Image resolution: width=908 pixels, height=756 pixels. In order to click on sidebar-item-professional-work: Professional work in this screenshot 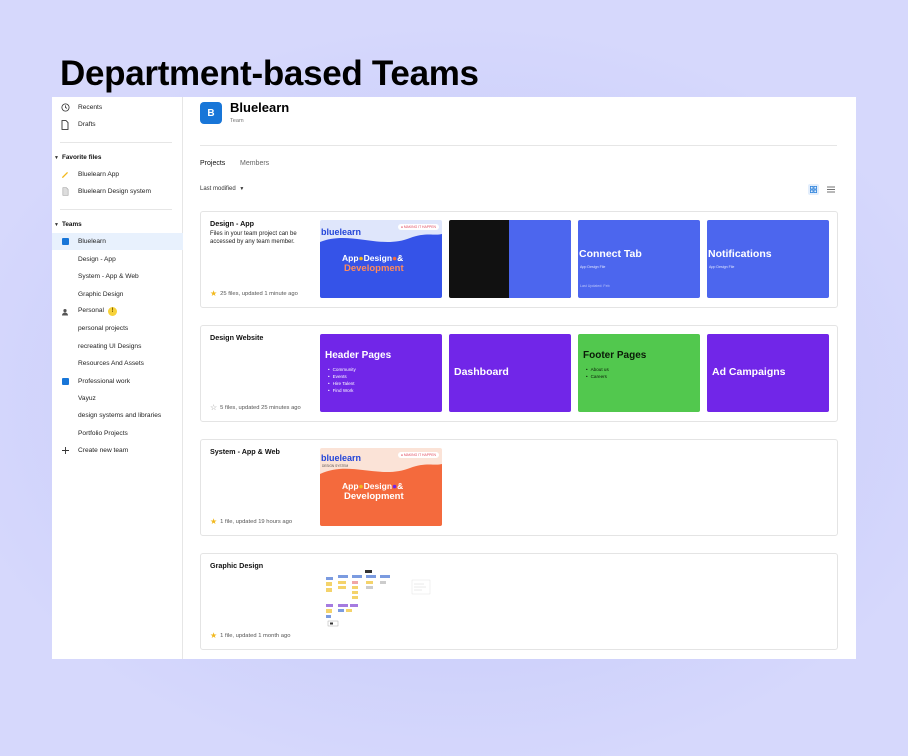, I will do `click(117, 381)`.